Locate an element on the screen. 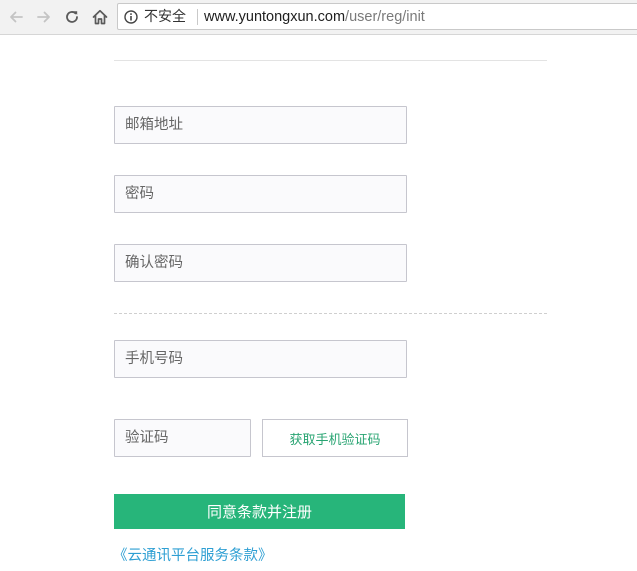 Image resolution: width=637 pixels, height=571 pixels. url-path: /user/reg/init is located at coordinates (385, 17).